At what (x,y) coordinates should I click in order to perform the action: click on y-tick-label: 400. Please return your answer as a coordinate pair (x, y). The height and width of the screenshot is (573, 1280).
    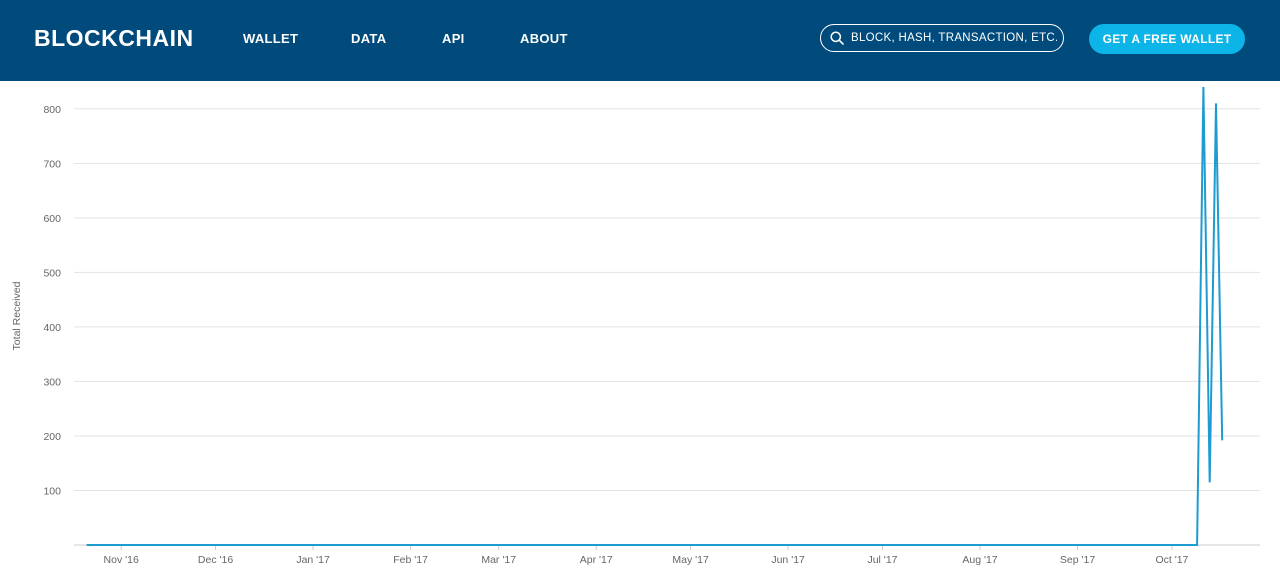
    Looking at the image, I should click on (52, 328).